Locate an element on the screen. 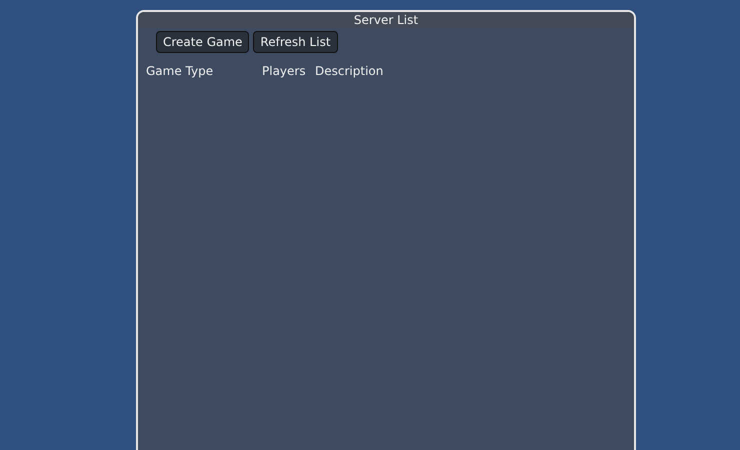 This screenshot has height=450, width=740. column-header: Description is located at coordinates (349, 71).